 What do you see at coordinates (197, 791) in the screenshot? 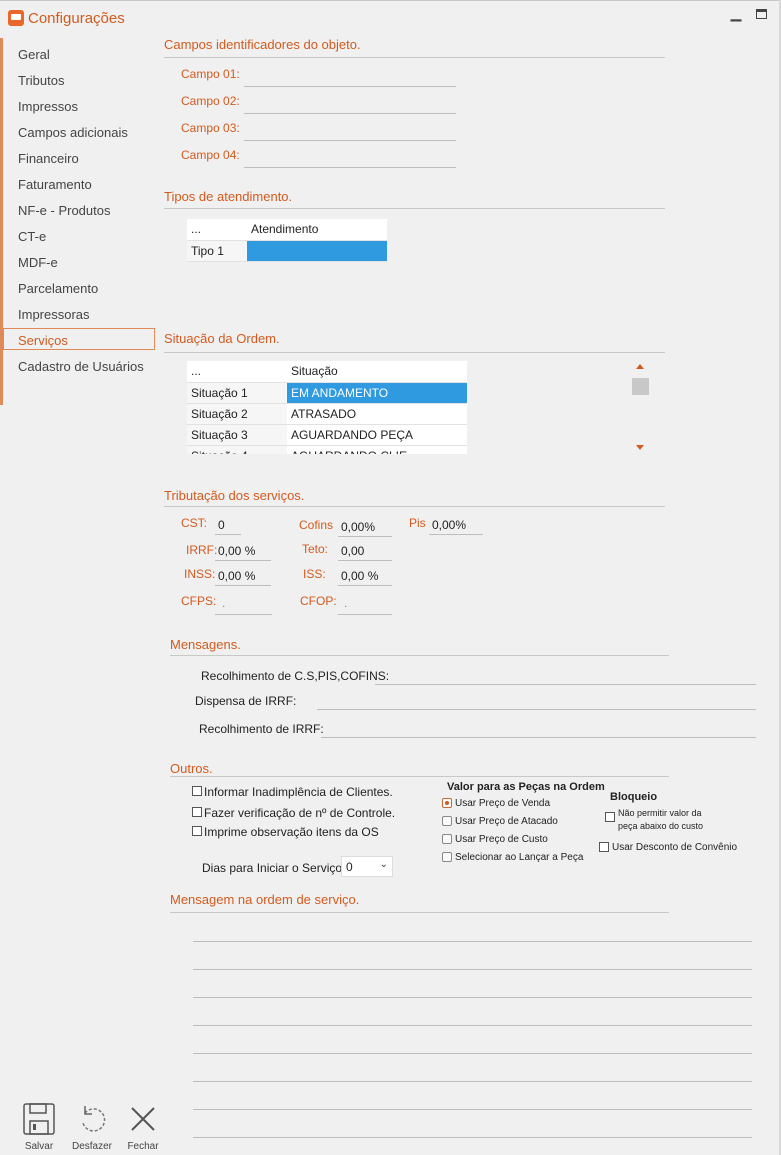
I see `inadimplencia-checkbox` at bounding box center [197, 791].